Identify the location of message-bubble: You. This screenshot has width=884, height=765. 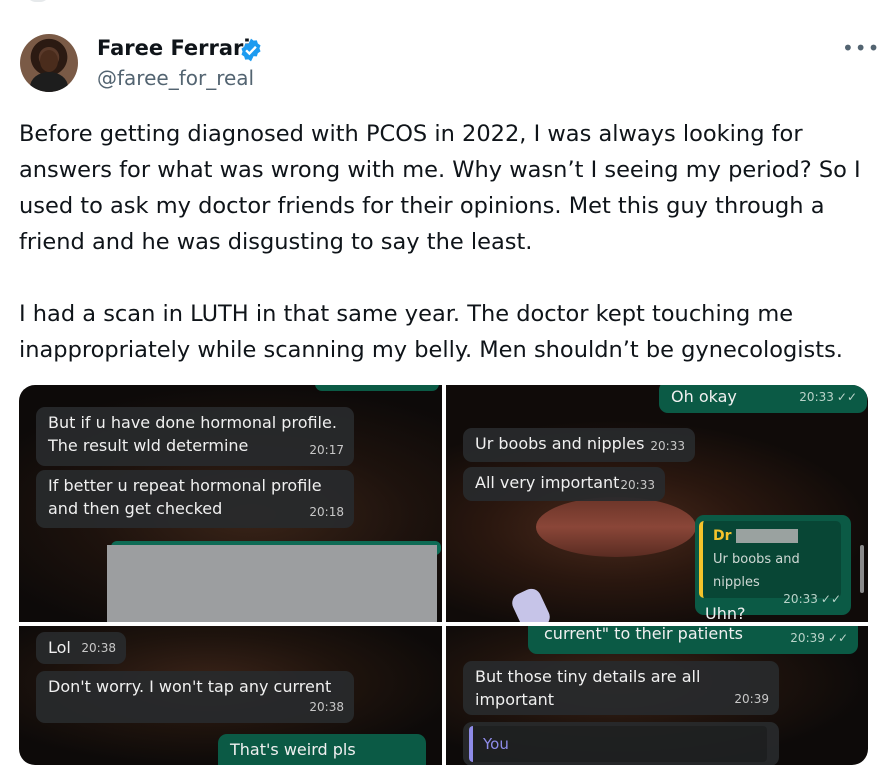
(621, 743).